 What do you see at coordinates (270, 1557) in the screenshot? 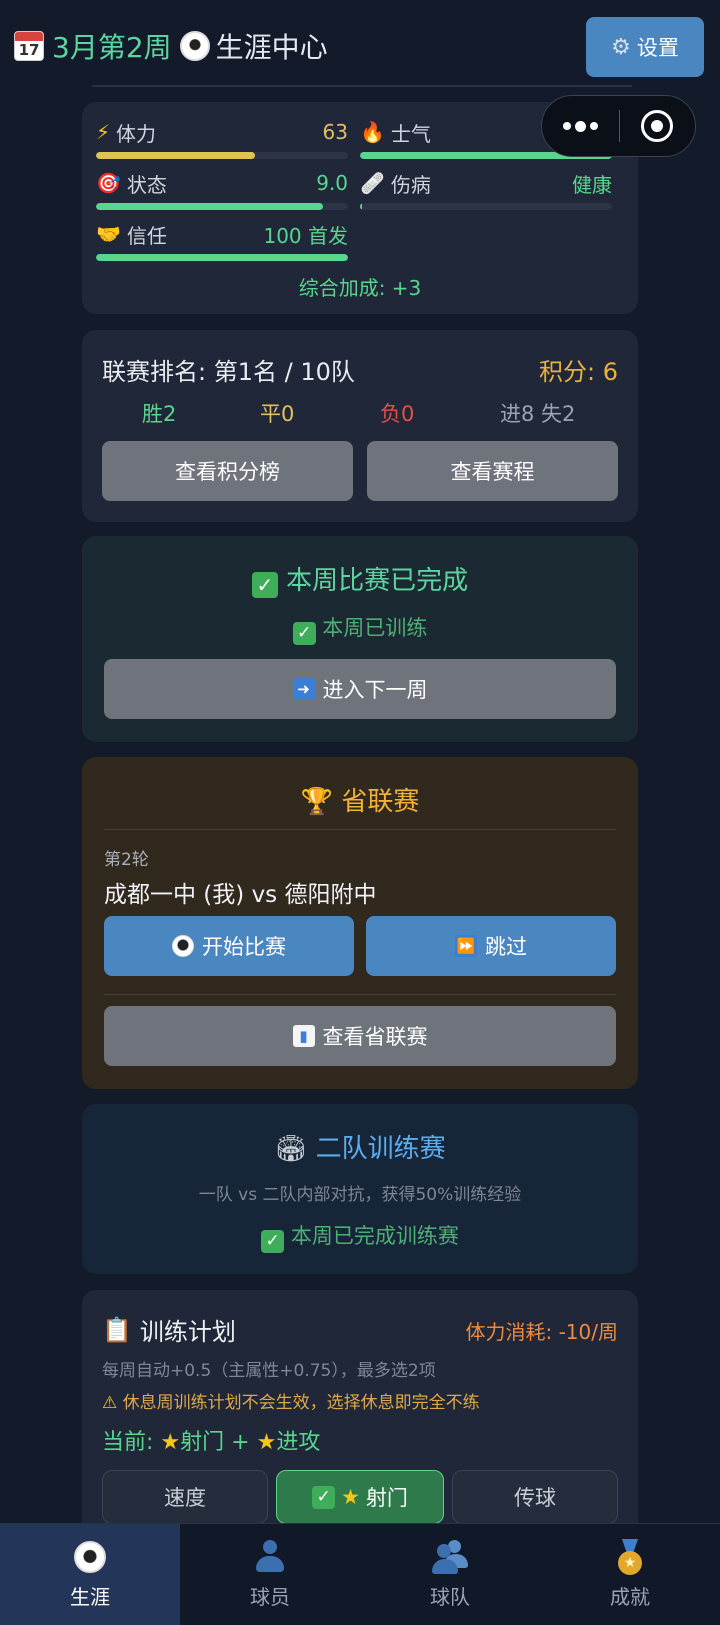
I see `person-icon` at bounding box center [270, 1557].